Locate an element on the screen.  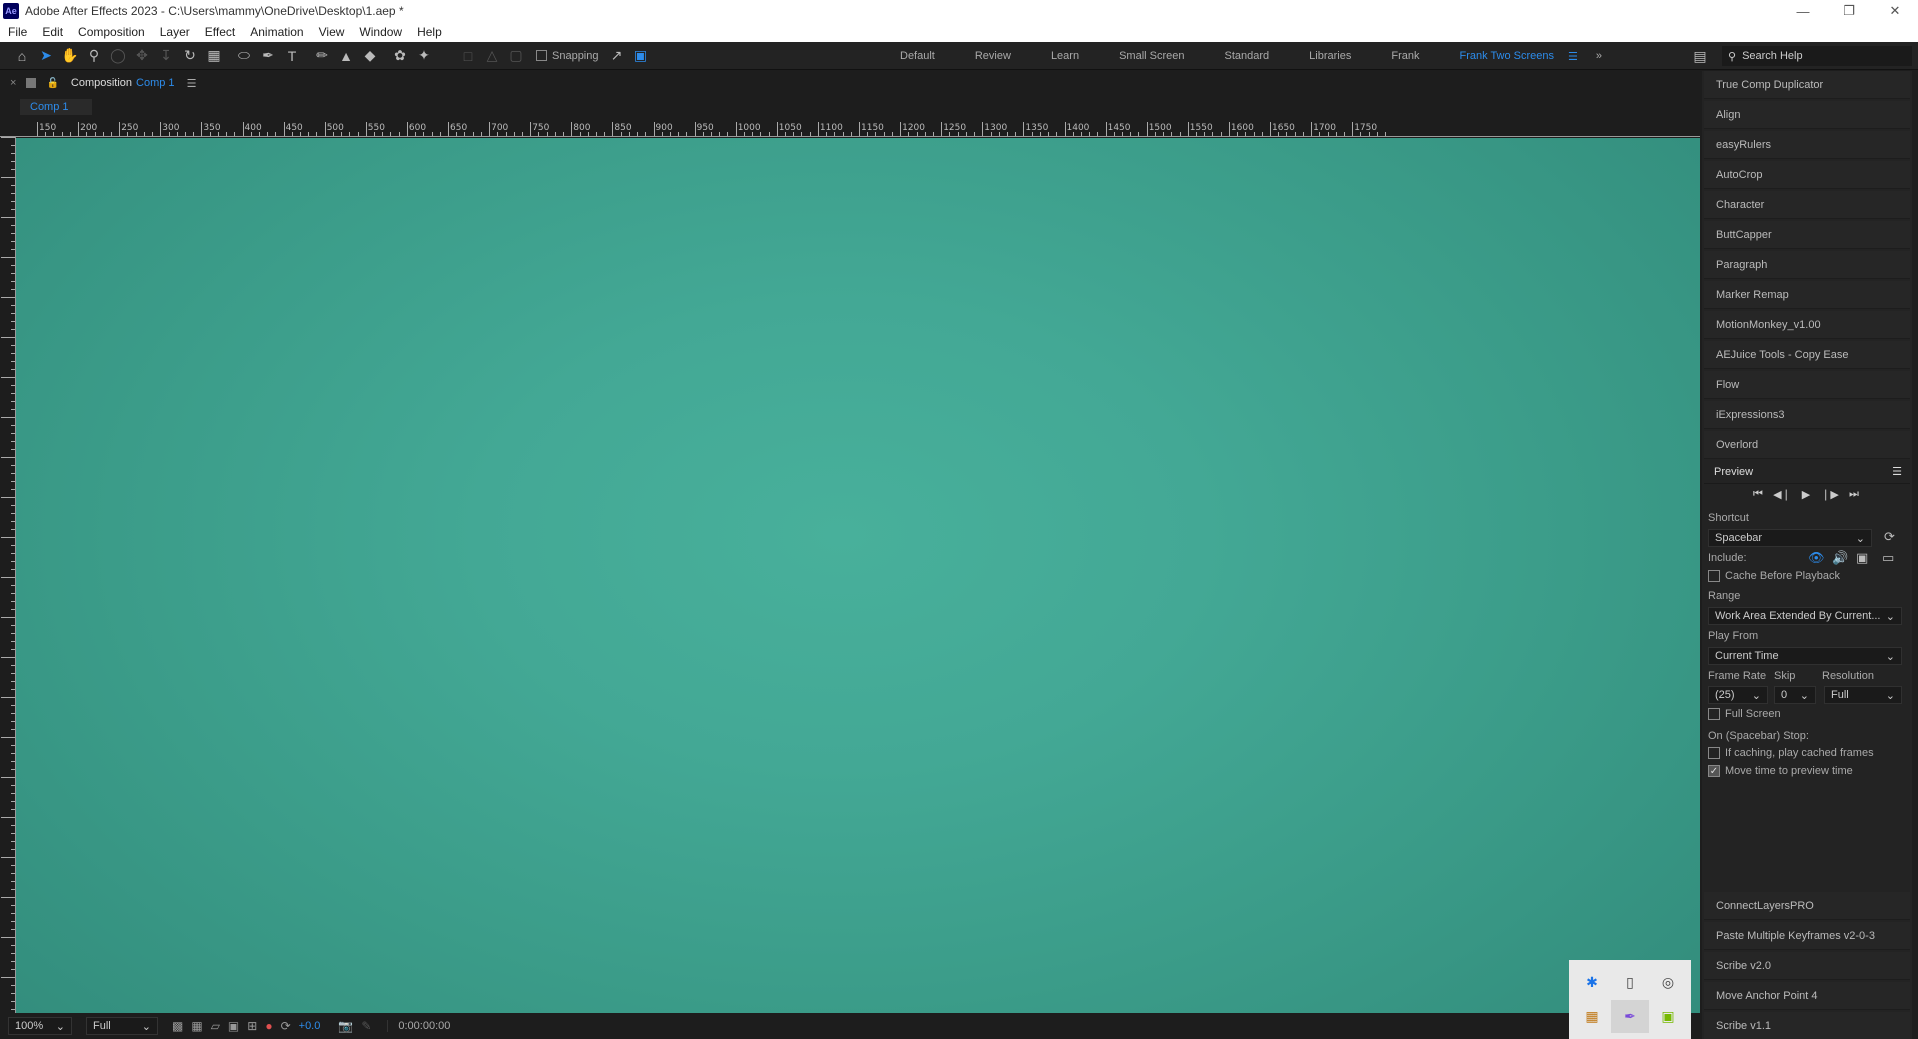
ellipse-tool-icon: ⬭ is located at coordinates (244, 56).